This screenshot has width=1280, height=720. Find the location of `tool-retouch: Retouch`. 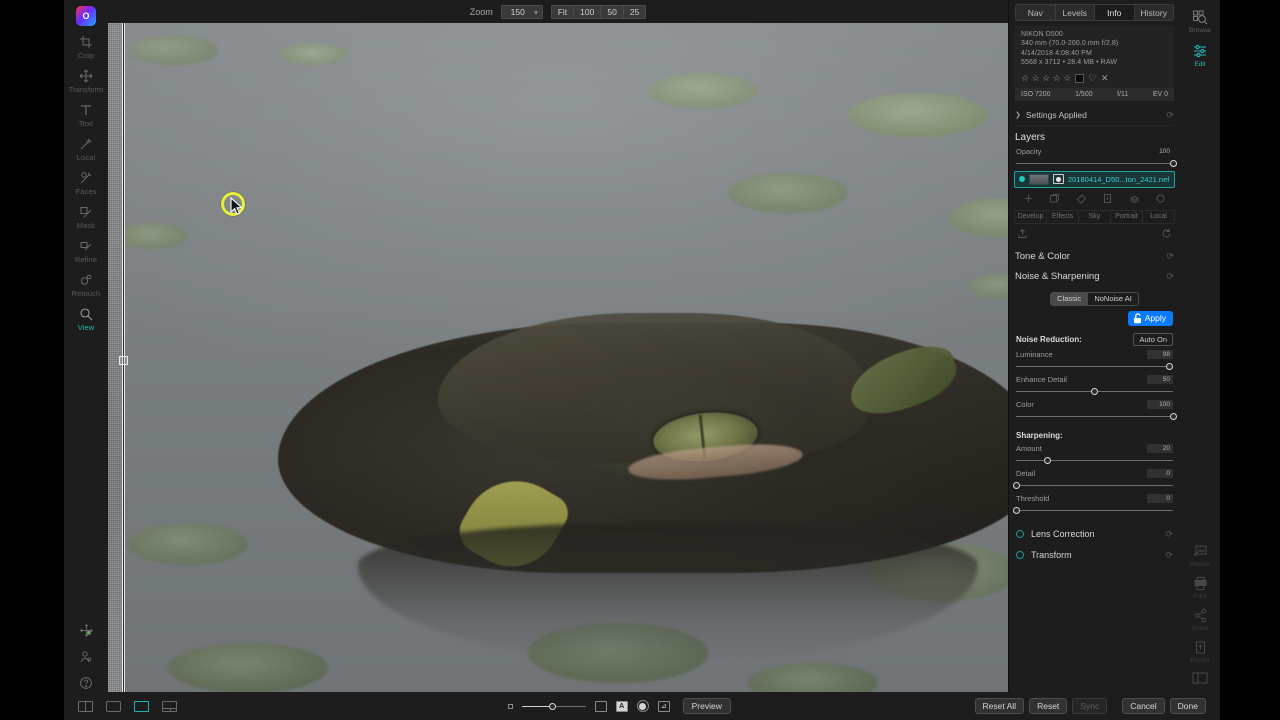

tool-retouch: Retouch is located at coordinates (86, 281).